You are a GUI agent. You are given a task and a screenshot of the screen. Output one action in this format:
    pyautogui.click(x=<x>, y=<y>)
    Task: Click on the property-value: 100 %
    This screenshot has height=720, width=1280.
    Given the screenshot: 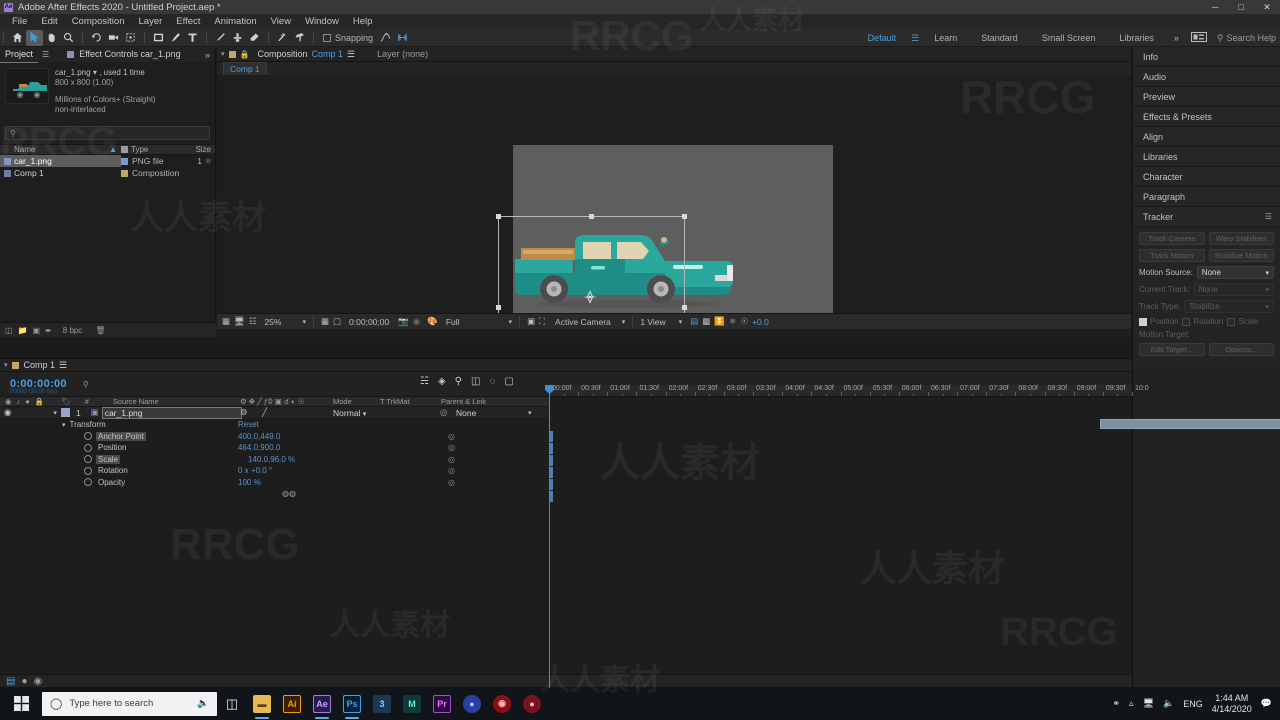 What is the action you would take?
    pyautogui.click(x=249, y=482)
    